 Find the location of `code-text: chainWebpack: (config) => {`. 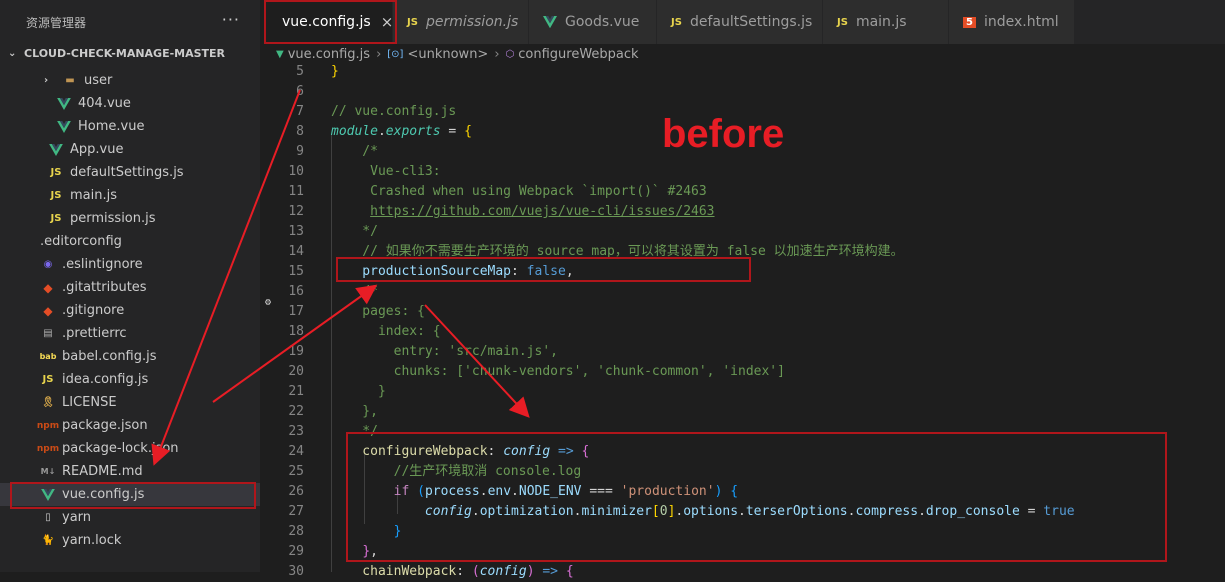

code-text: chainWebpack: (config) => { is located at coordinates (452, 572).